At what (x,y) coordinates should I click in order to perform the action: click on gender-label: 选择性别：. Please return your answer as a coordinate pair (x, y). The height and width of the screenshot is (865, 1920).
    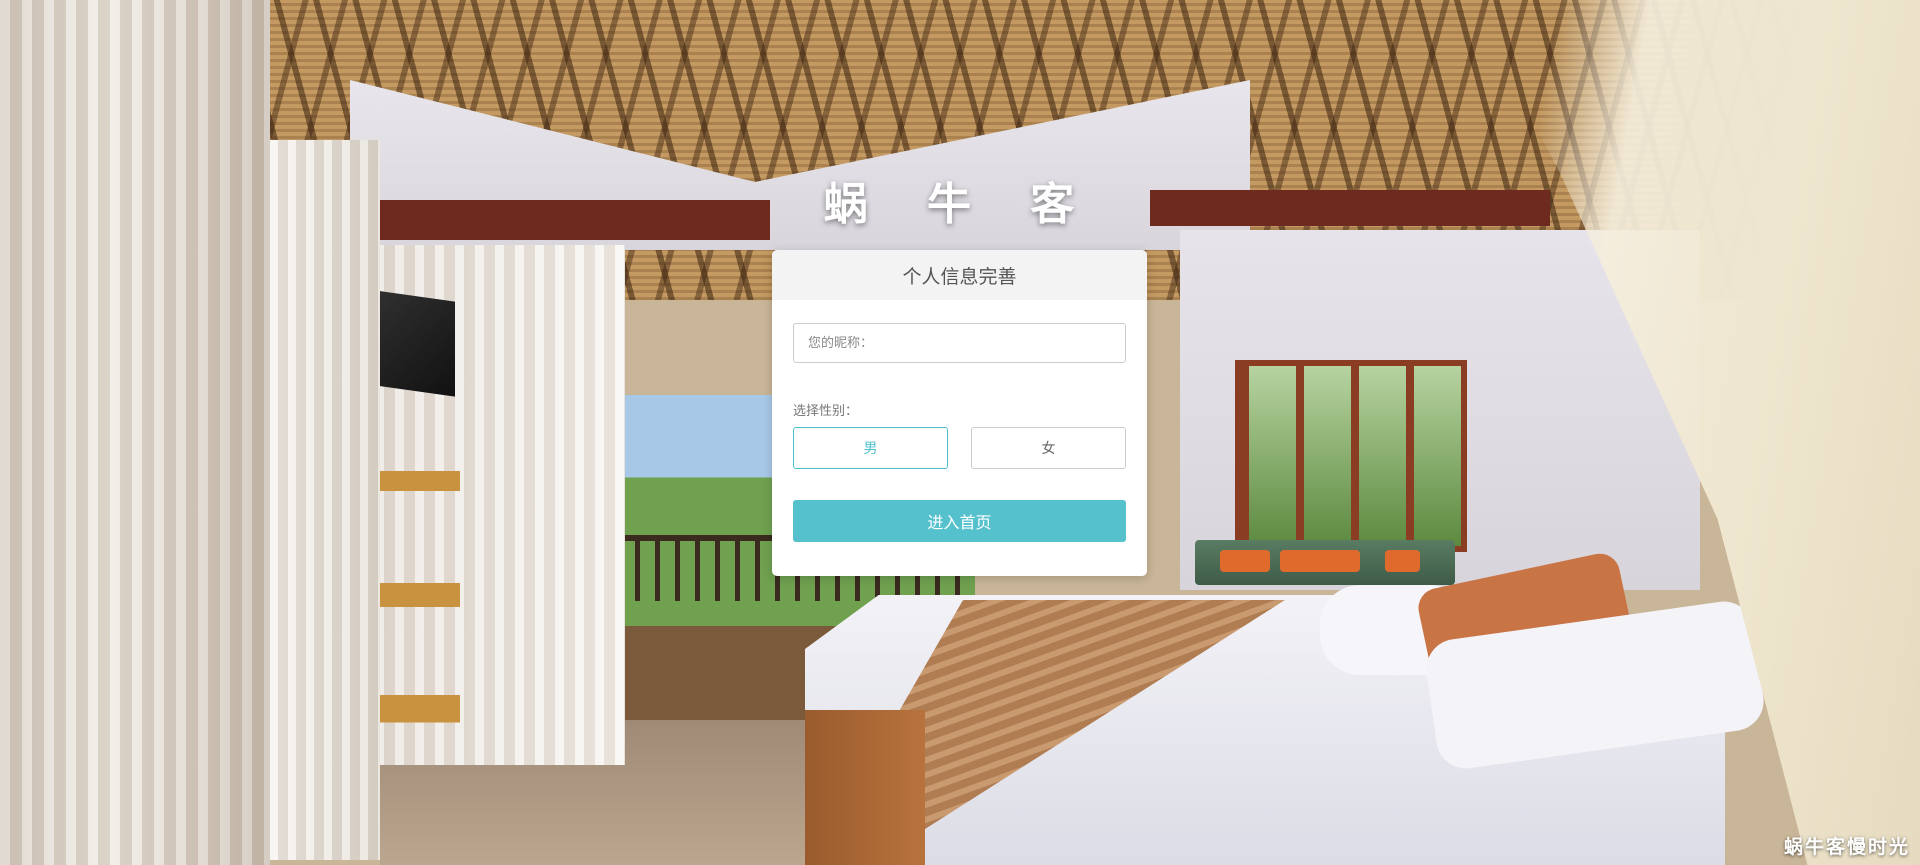
    Looking at the image, I should click on (826, 411).